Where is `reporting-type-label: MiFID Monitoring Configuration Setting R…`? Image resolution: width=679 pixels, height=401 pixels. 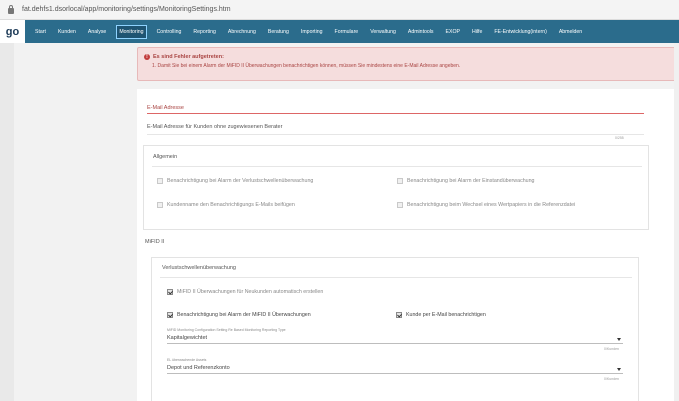 reporting-type-label: MiFID Monitoring Configuration Setting R… is located at coordinates (226, 330).